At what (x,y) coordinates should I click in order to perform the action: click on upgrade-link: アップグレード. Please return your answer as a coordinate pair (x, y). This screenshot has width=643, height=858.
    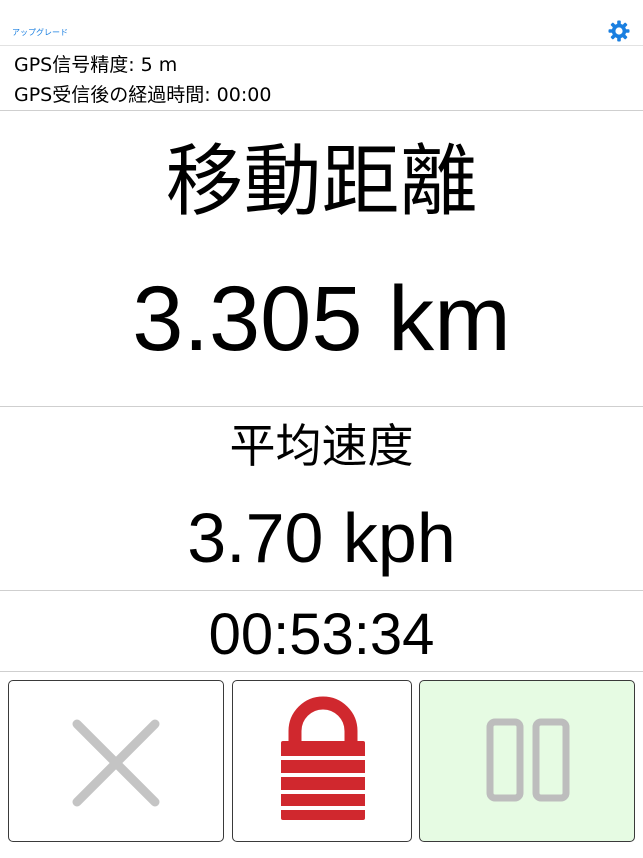
    Looking at the image, I should click on (40, 32).